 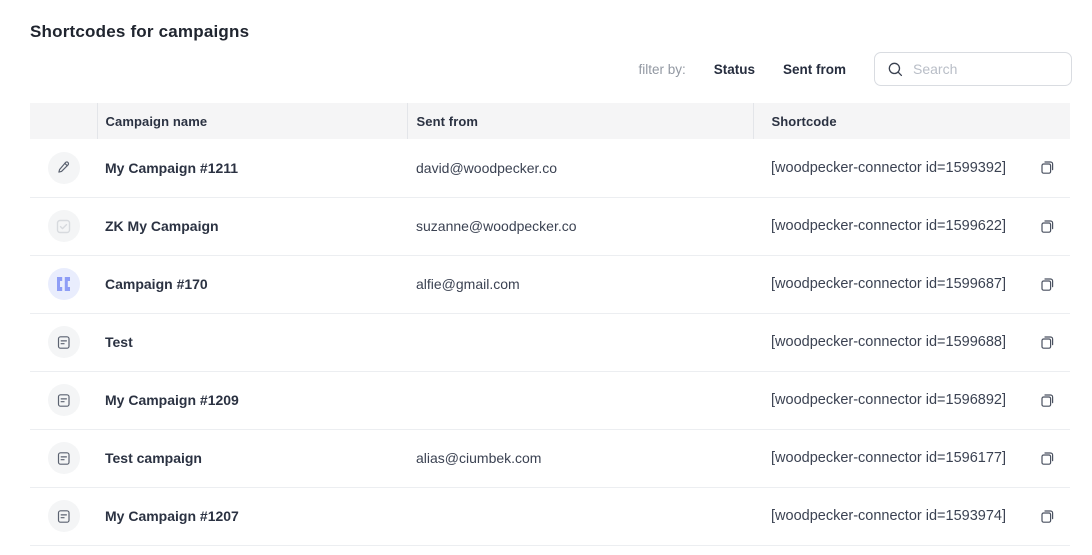 What do you see at coordinates (252, 342) in the screenshot?
I see `campaign-name: Test` at bounding box center [252, 342].